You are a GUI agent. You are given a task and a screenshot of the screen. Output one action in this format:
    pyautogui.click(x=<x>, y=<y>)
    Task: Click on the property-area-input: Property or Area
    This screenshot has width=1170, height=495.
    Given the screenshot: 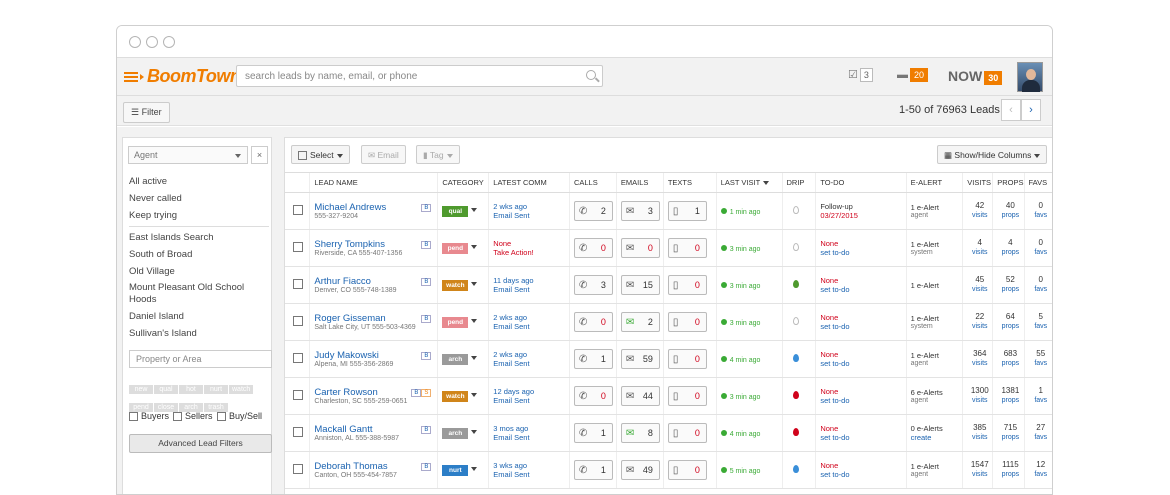 What is the action you would take?
    pyautogui.click(x=200, y=359)
    